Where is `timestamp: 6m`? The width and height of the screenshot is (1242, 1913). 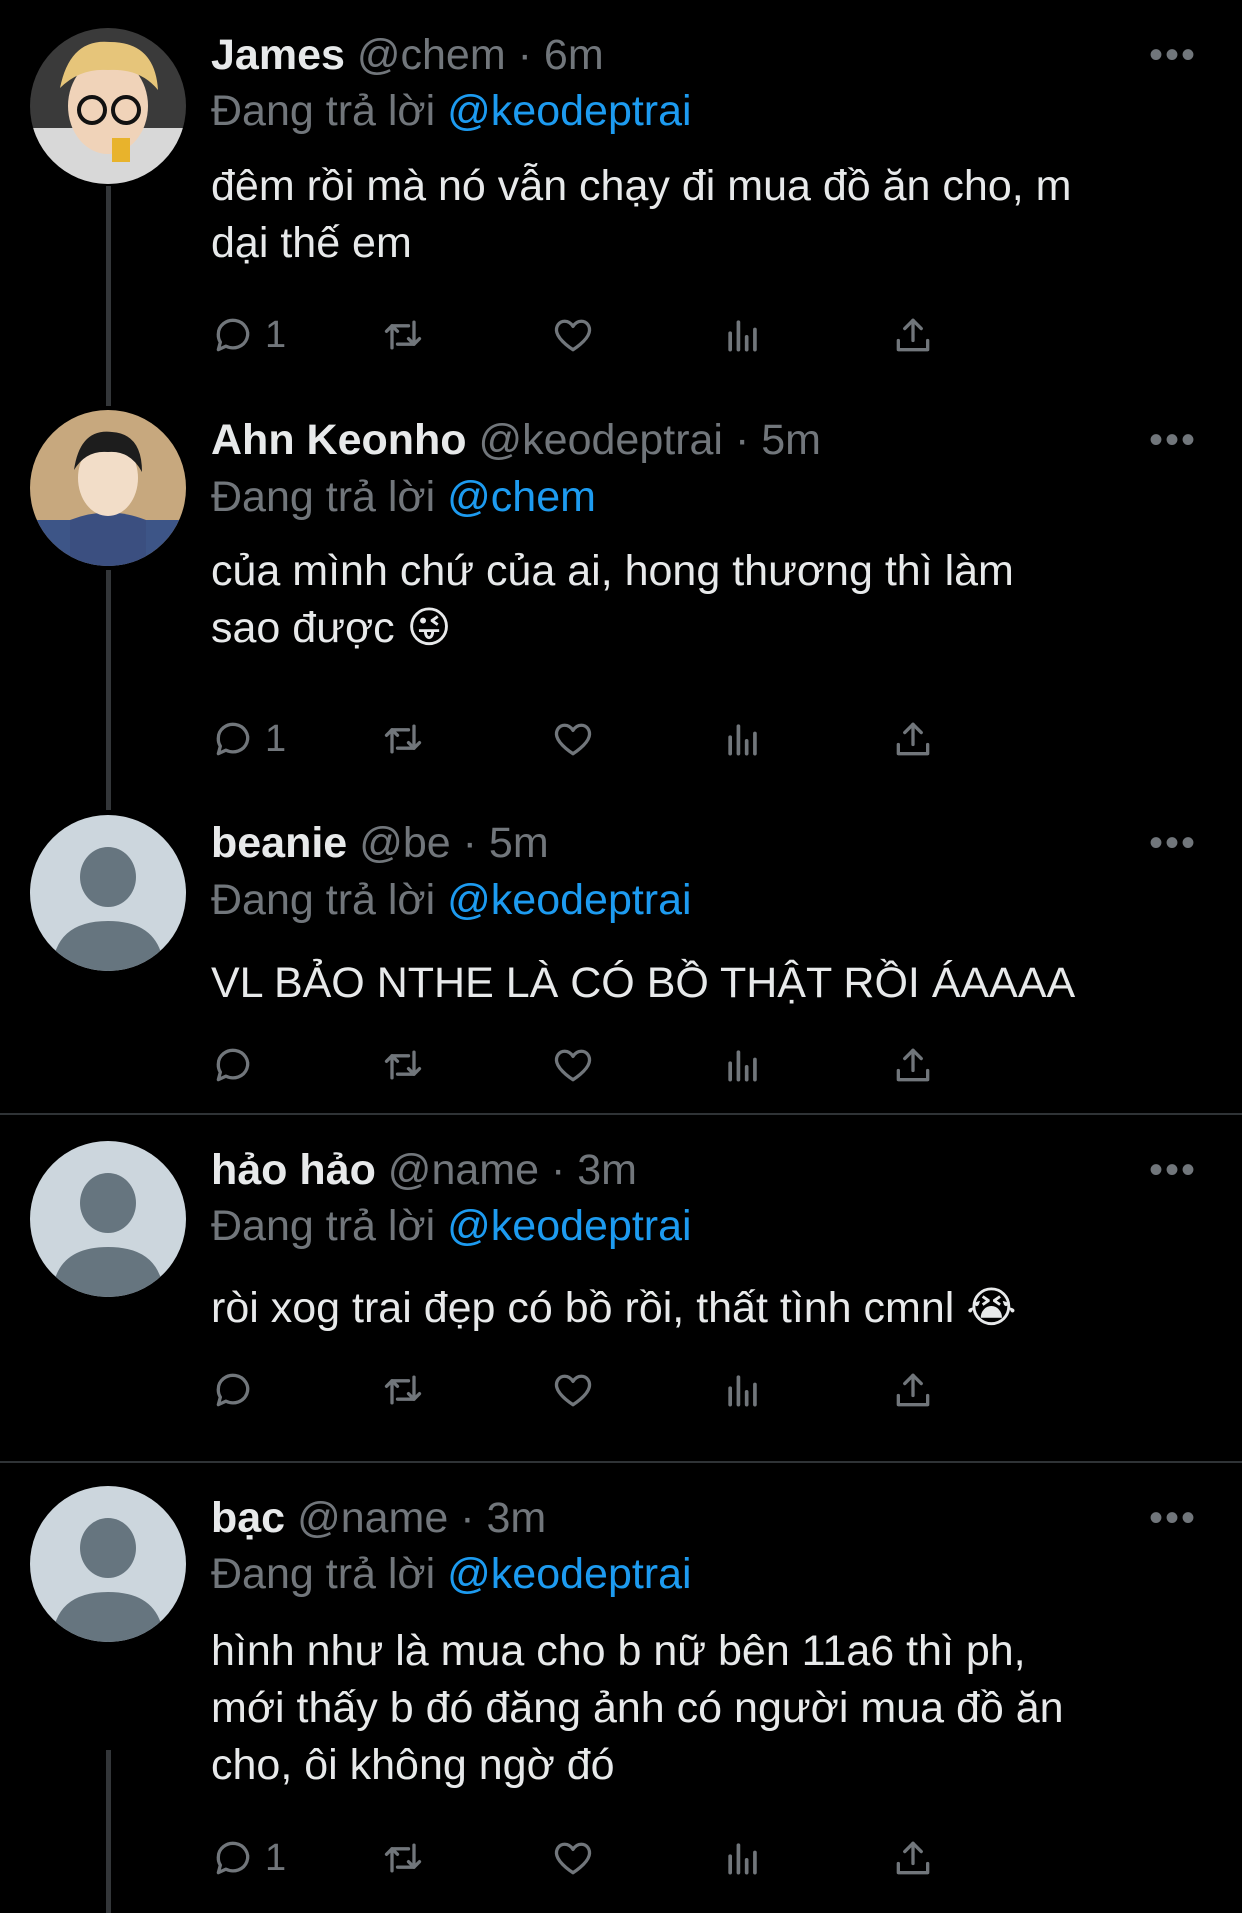 timestamp: 6m is located at coordinates (574, 55).